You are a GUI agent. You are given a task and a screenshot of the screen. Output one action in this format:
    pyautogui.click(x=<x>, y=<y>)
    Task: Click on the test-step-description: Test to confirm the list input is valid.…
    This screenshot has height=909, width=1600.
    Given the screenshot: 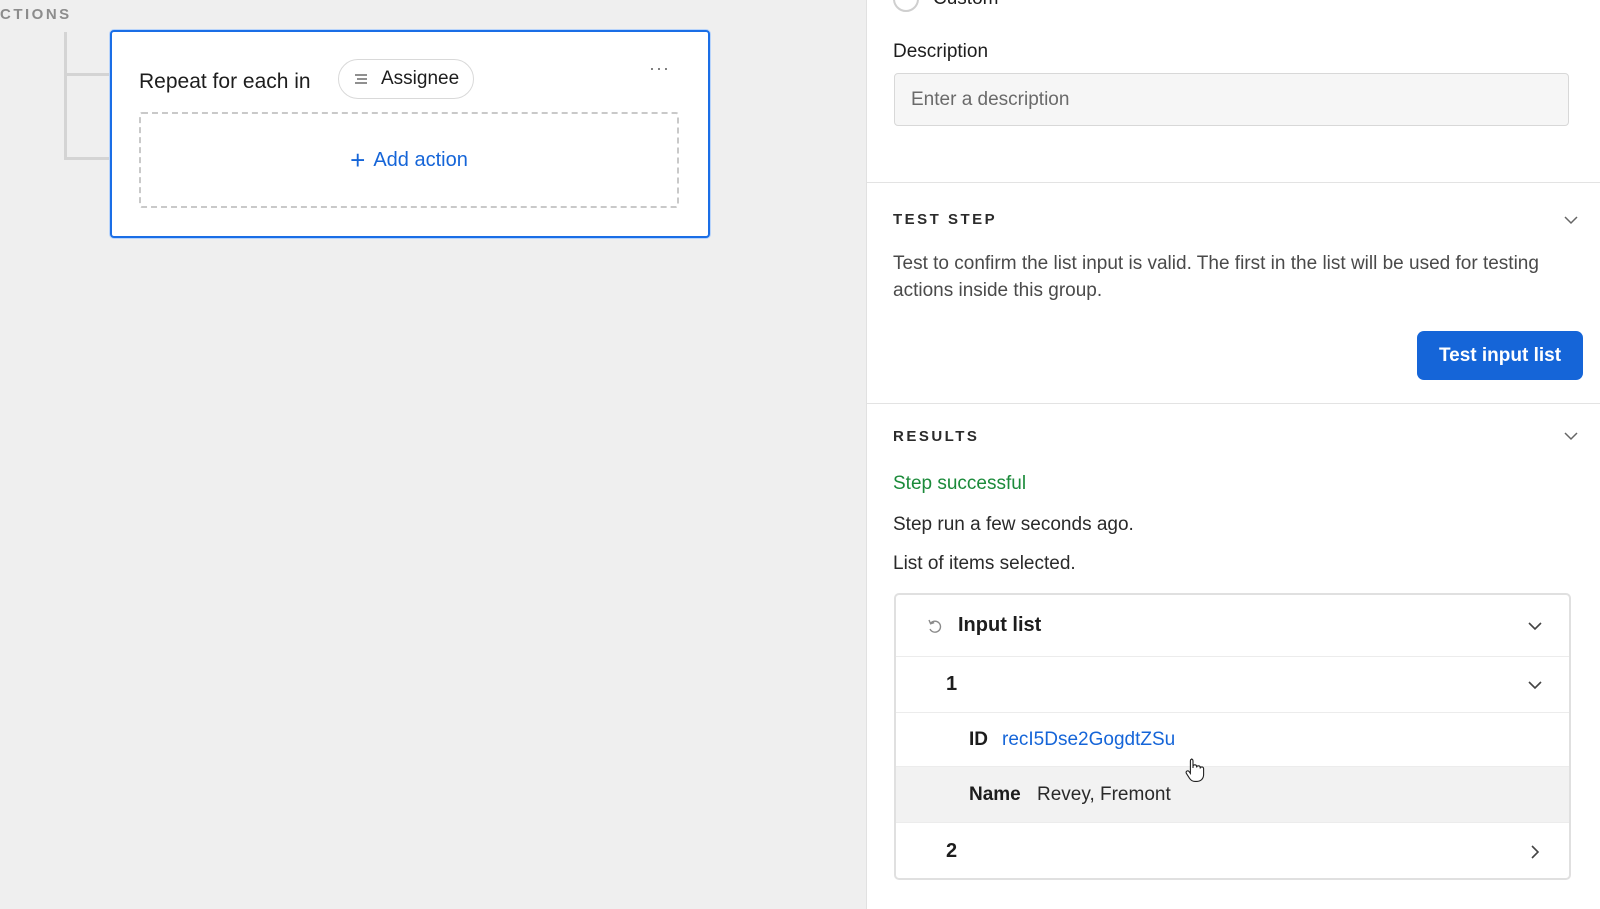 What is the action you would take?
    pyautogui.click(x=1216, y=277)
    